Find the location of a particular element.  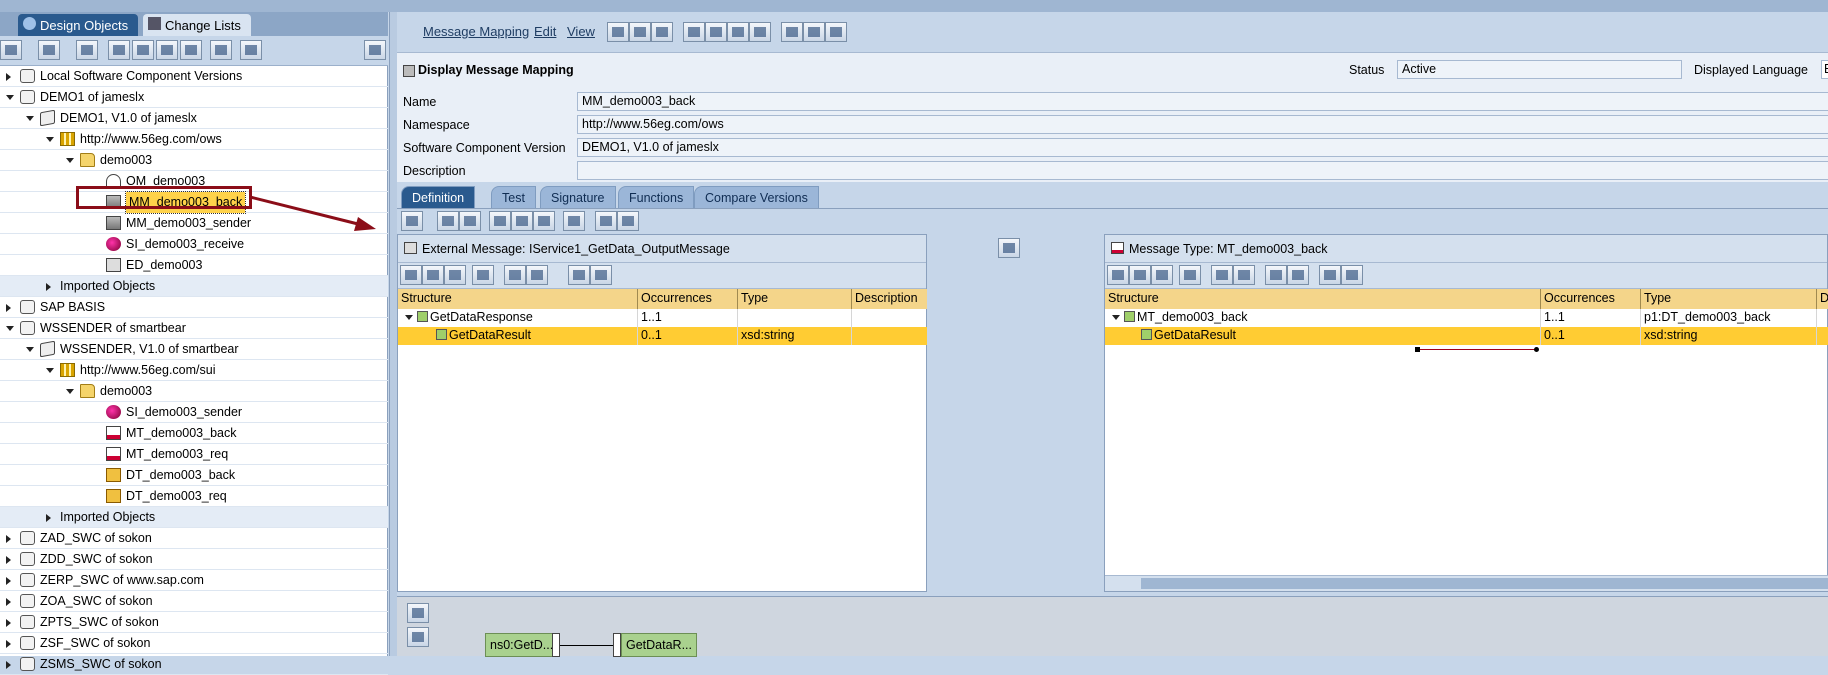

target-export-button is located at coordinates (1352, 275).